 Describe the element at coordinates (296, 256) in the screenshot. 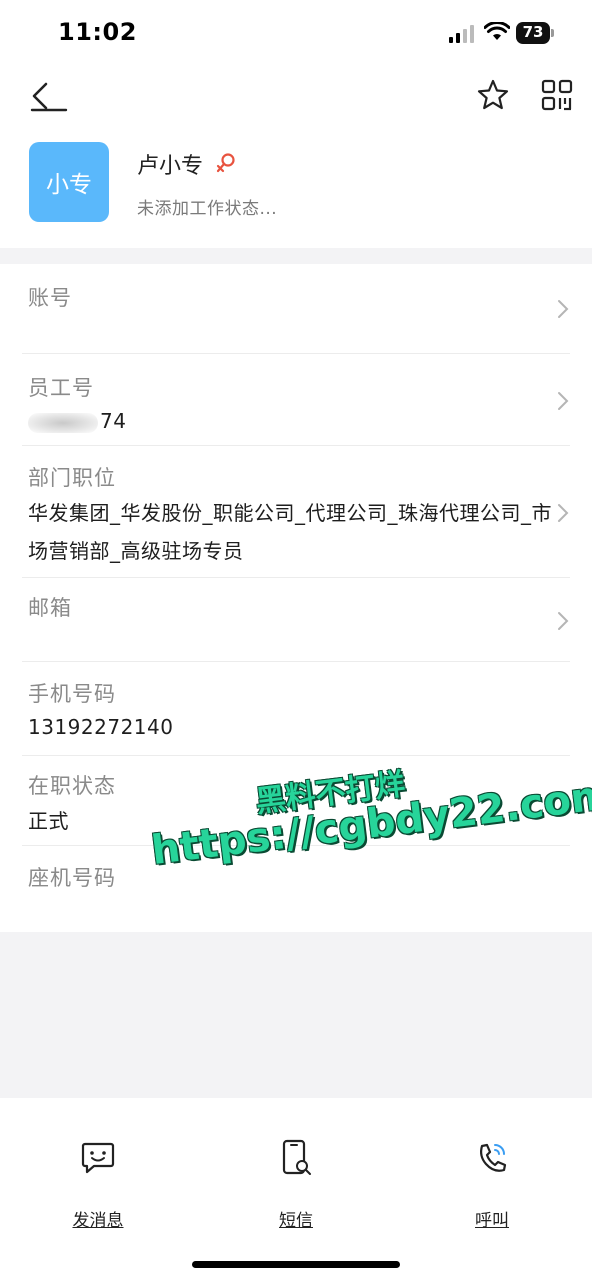

I see `section-divider` at that location.